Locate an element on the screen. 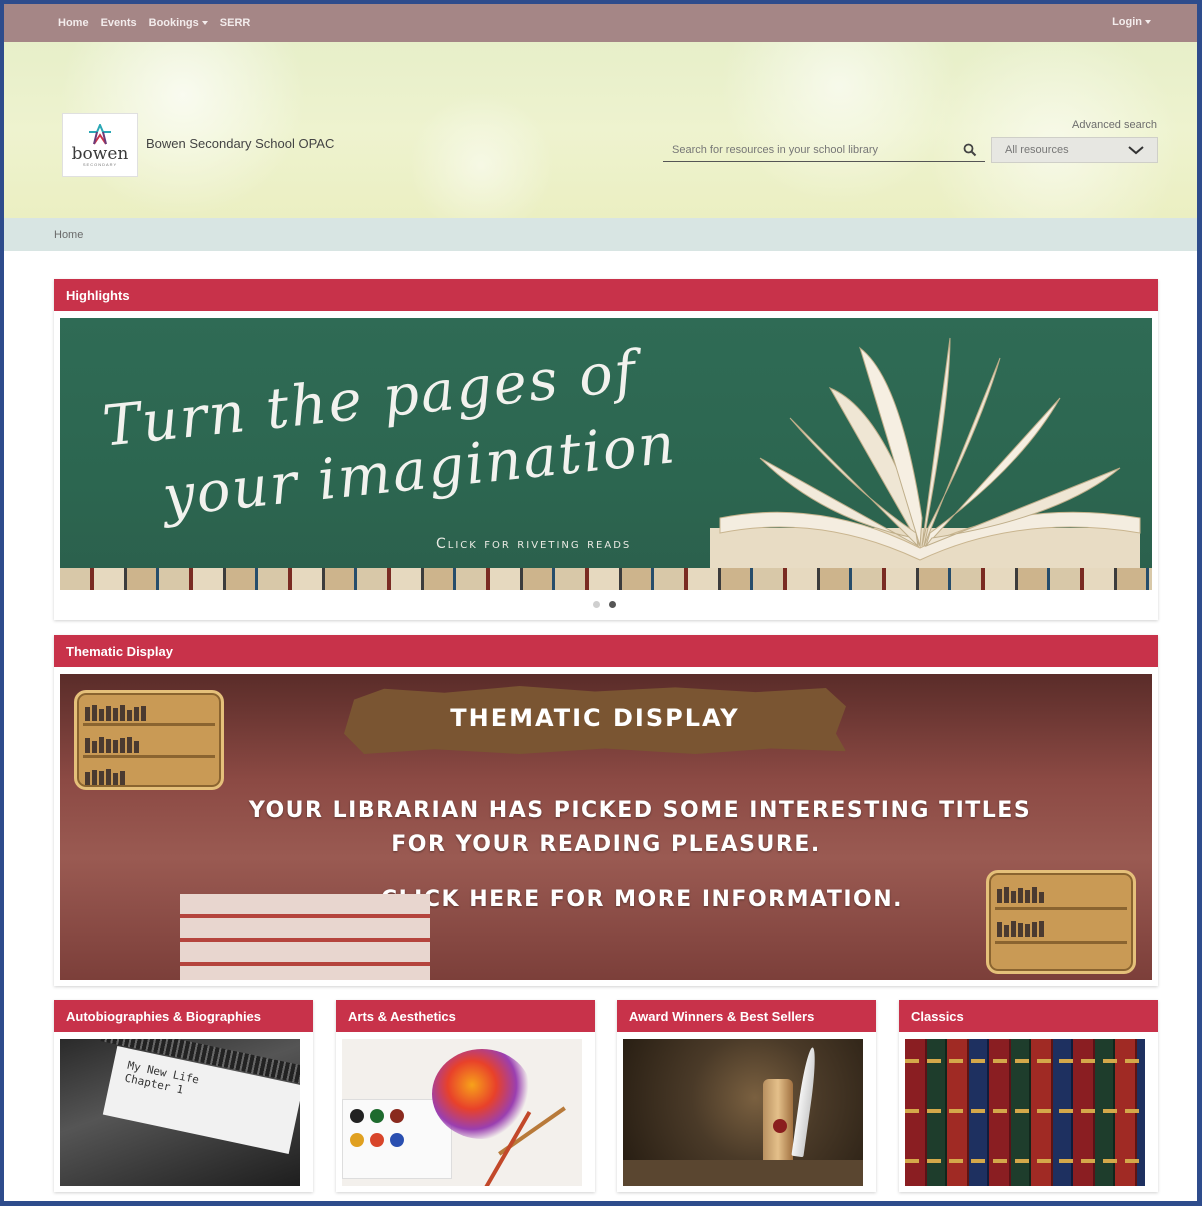  advanced-search-link: Advanced search is located at coordinates (1114, 125).